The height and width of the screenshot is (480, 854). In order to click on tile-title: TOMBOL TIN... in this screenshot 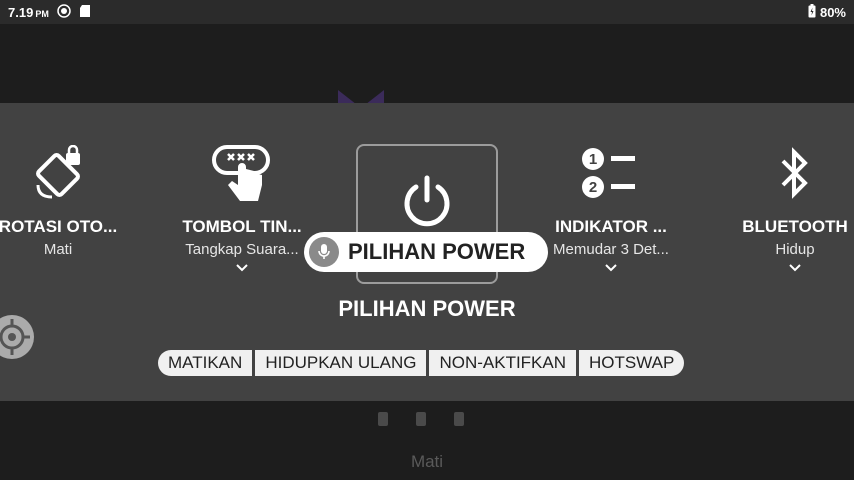, I will do `click(242, 226)`.